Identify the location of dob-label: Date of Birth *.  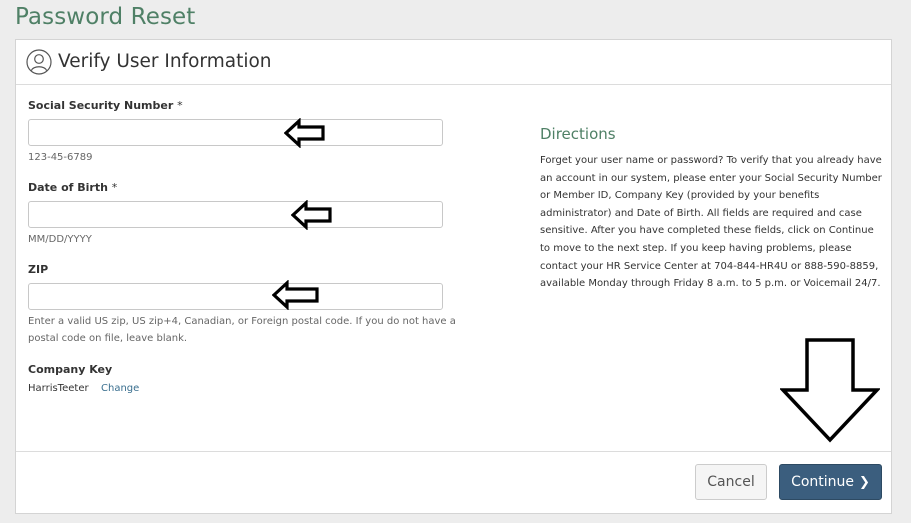
(72, 187).